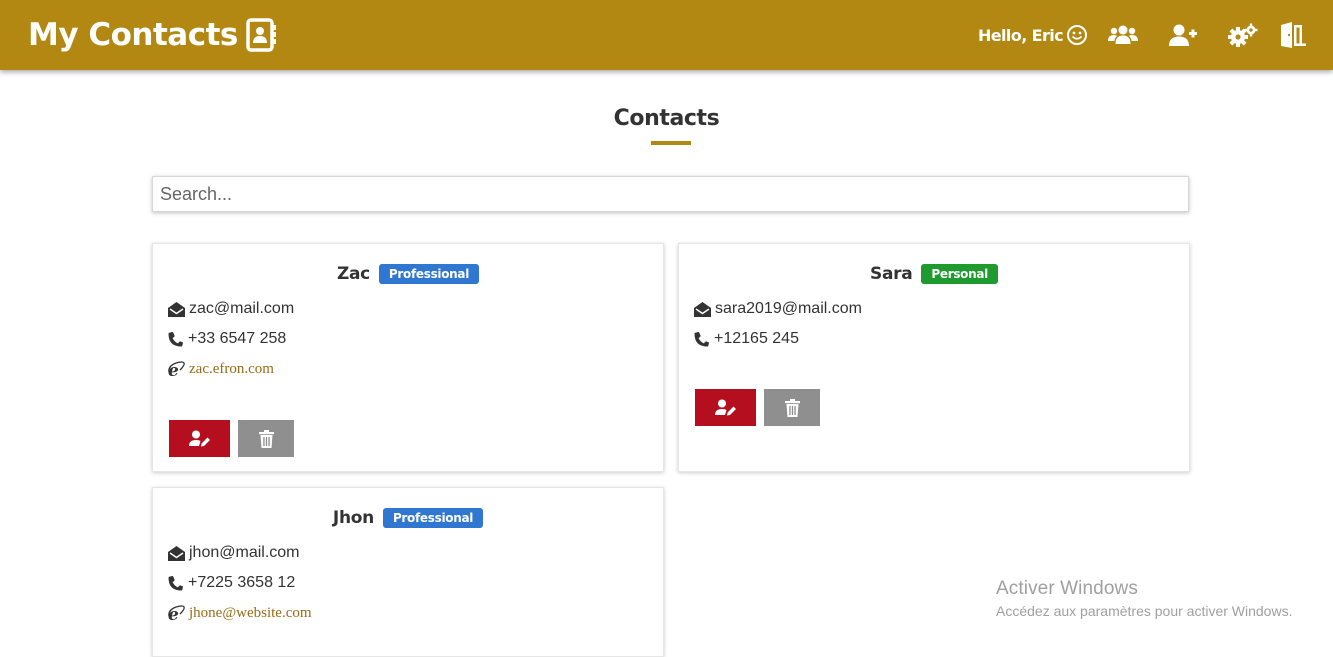 This screenshot has height=657, width=1333. I want to click on contact-email: jhon@mail.com, so click(234, 553).